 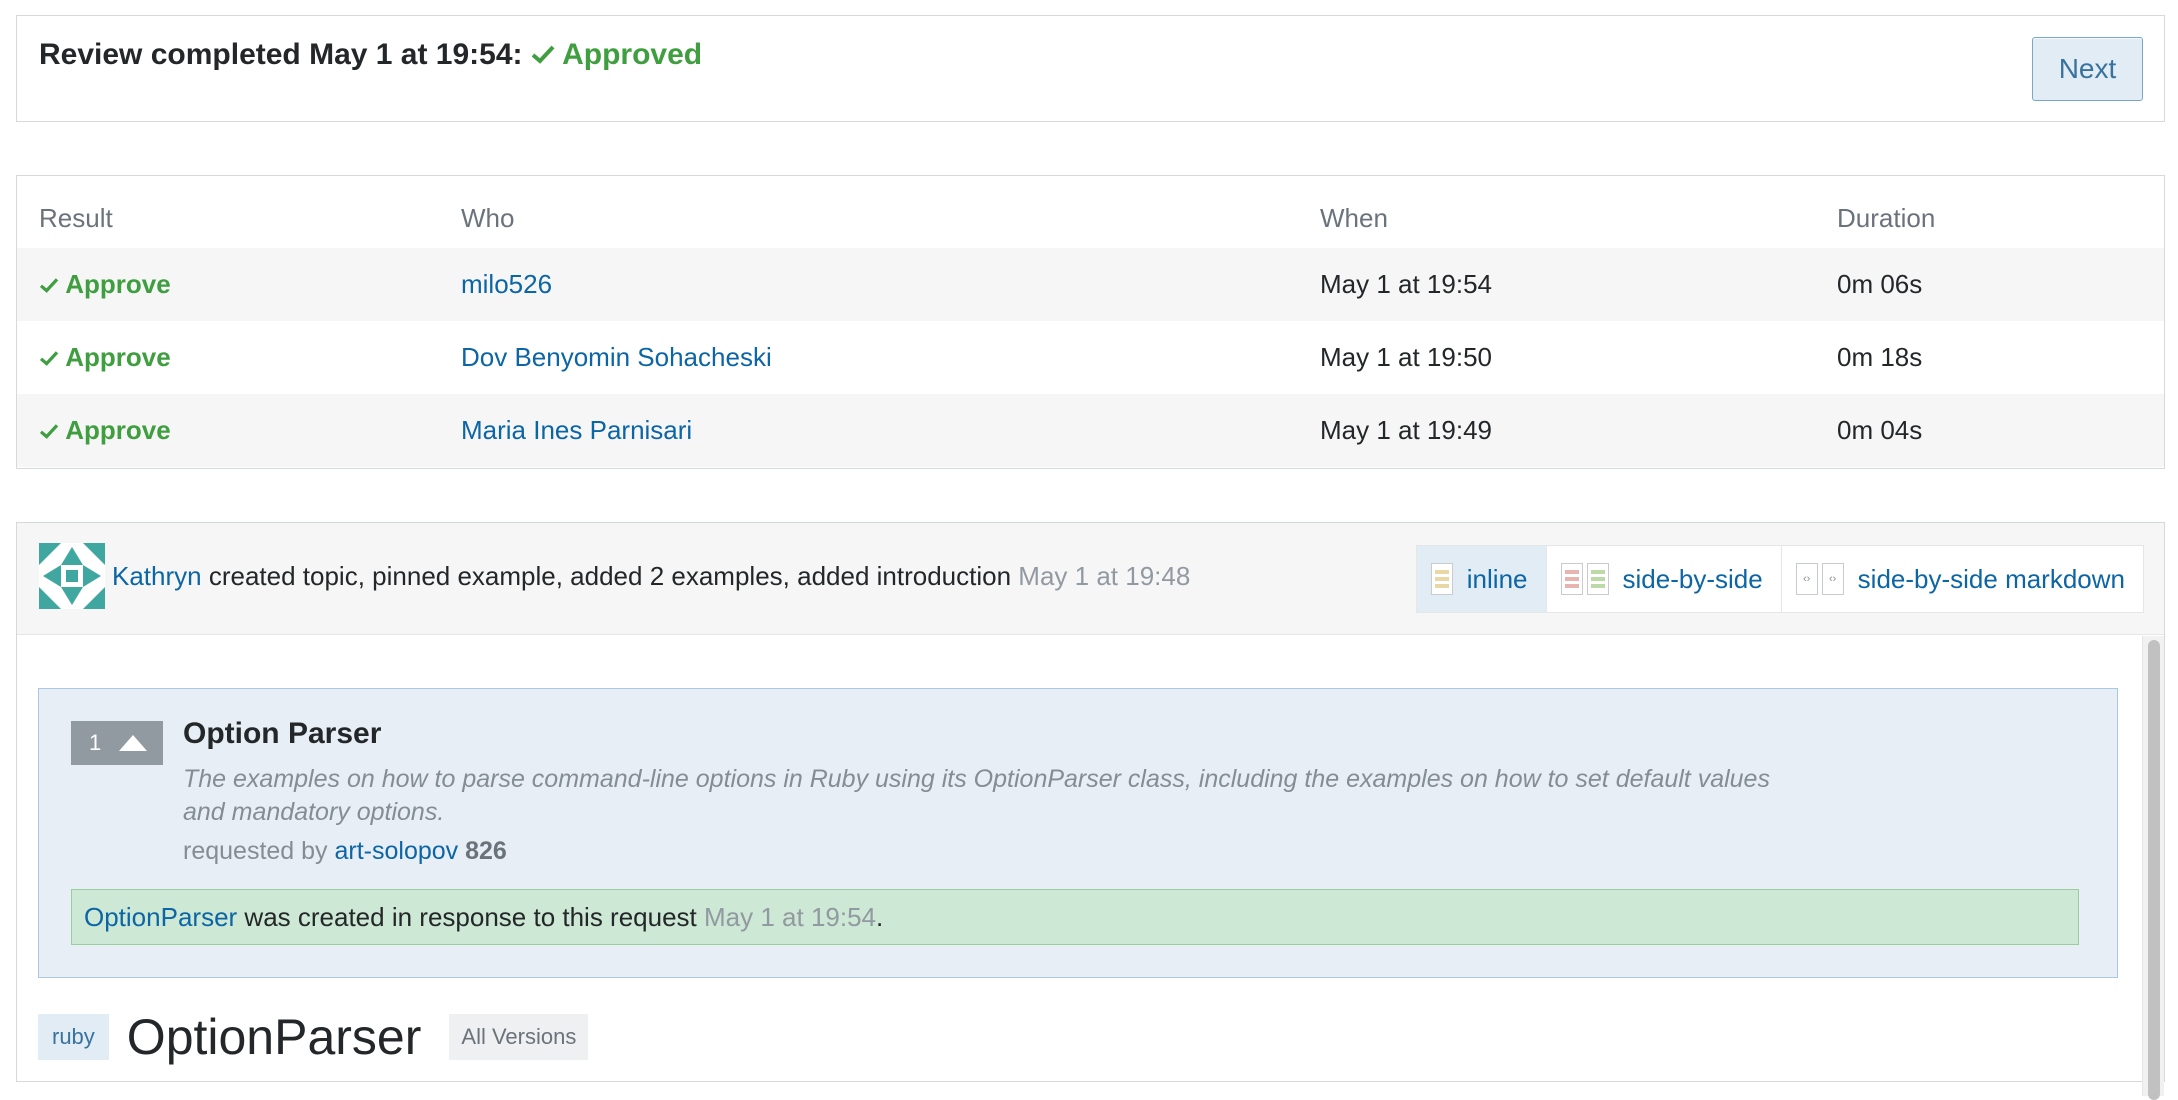 I want to click on table-header-row: Result Who When Duration, so click(x=1090, y=212).